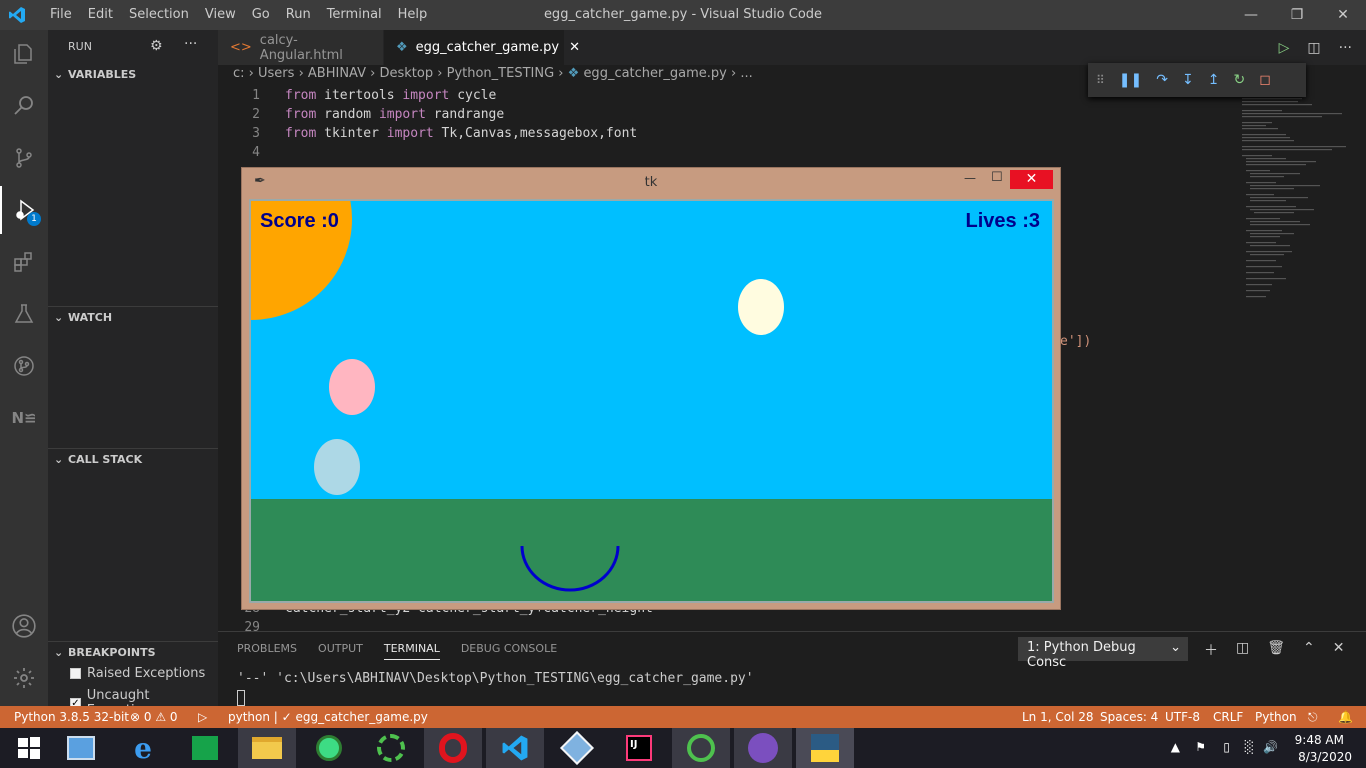  Describe the element at coordinates (1276, 717) in the screenshot. I see `language-mode: Python` at that location.